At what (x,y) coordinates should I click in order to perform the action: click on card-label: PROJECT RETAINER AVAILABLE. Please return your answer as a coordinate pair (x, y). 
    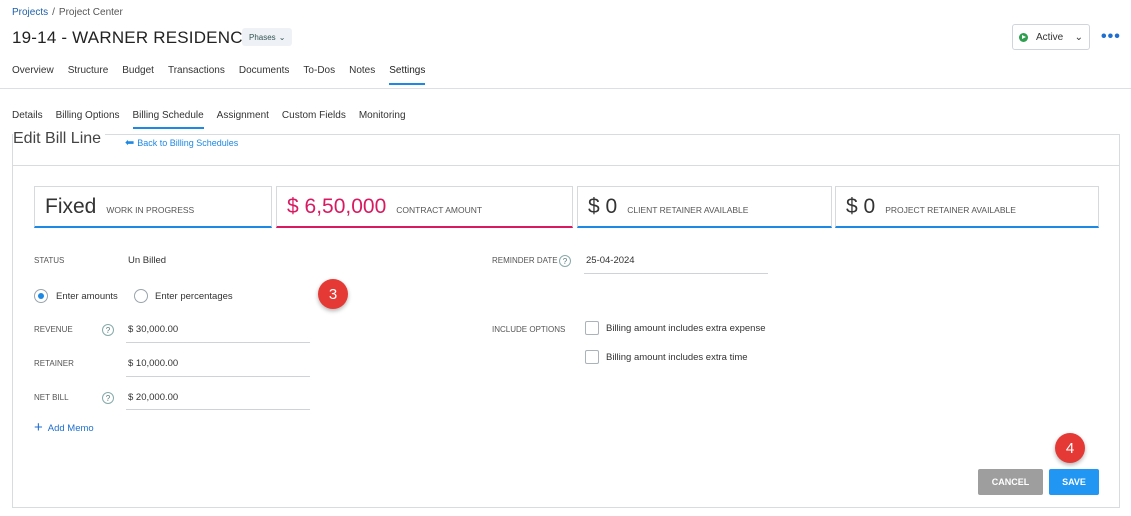
    Looking at the image, I should click on (950, 210).